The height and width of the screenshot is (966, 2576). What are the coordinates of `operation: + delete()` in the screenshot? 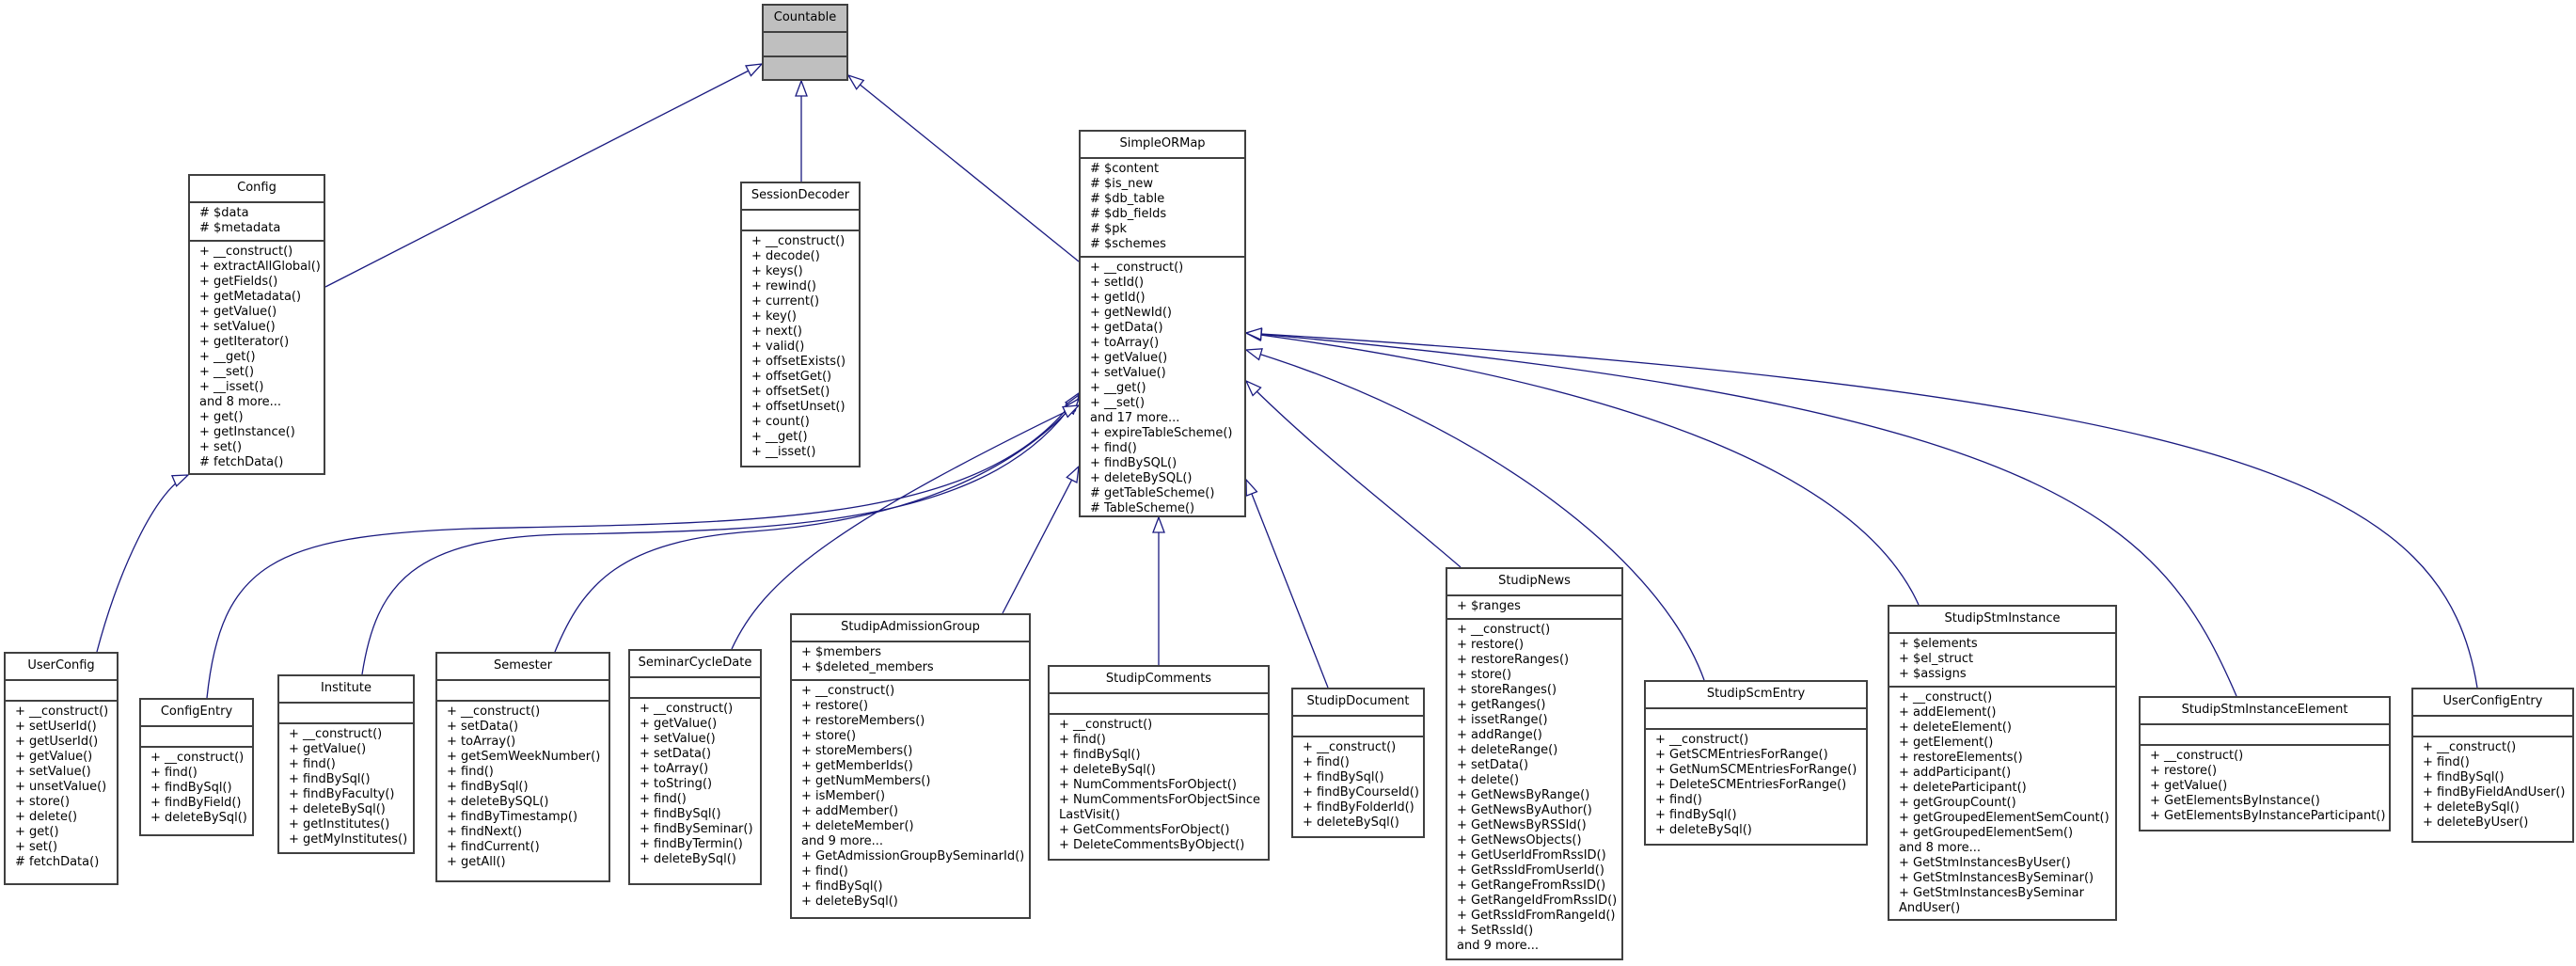 It's located at (46, 817).